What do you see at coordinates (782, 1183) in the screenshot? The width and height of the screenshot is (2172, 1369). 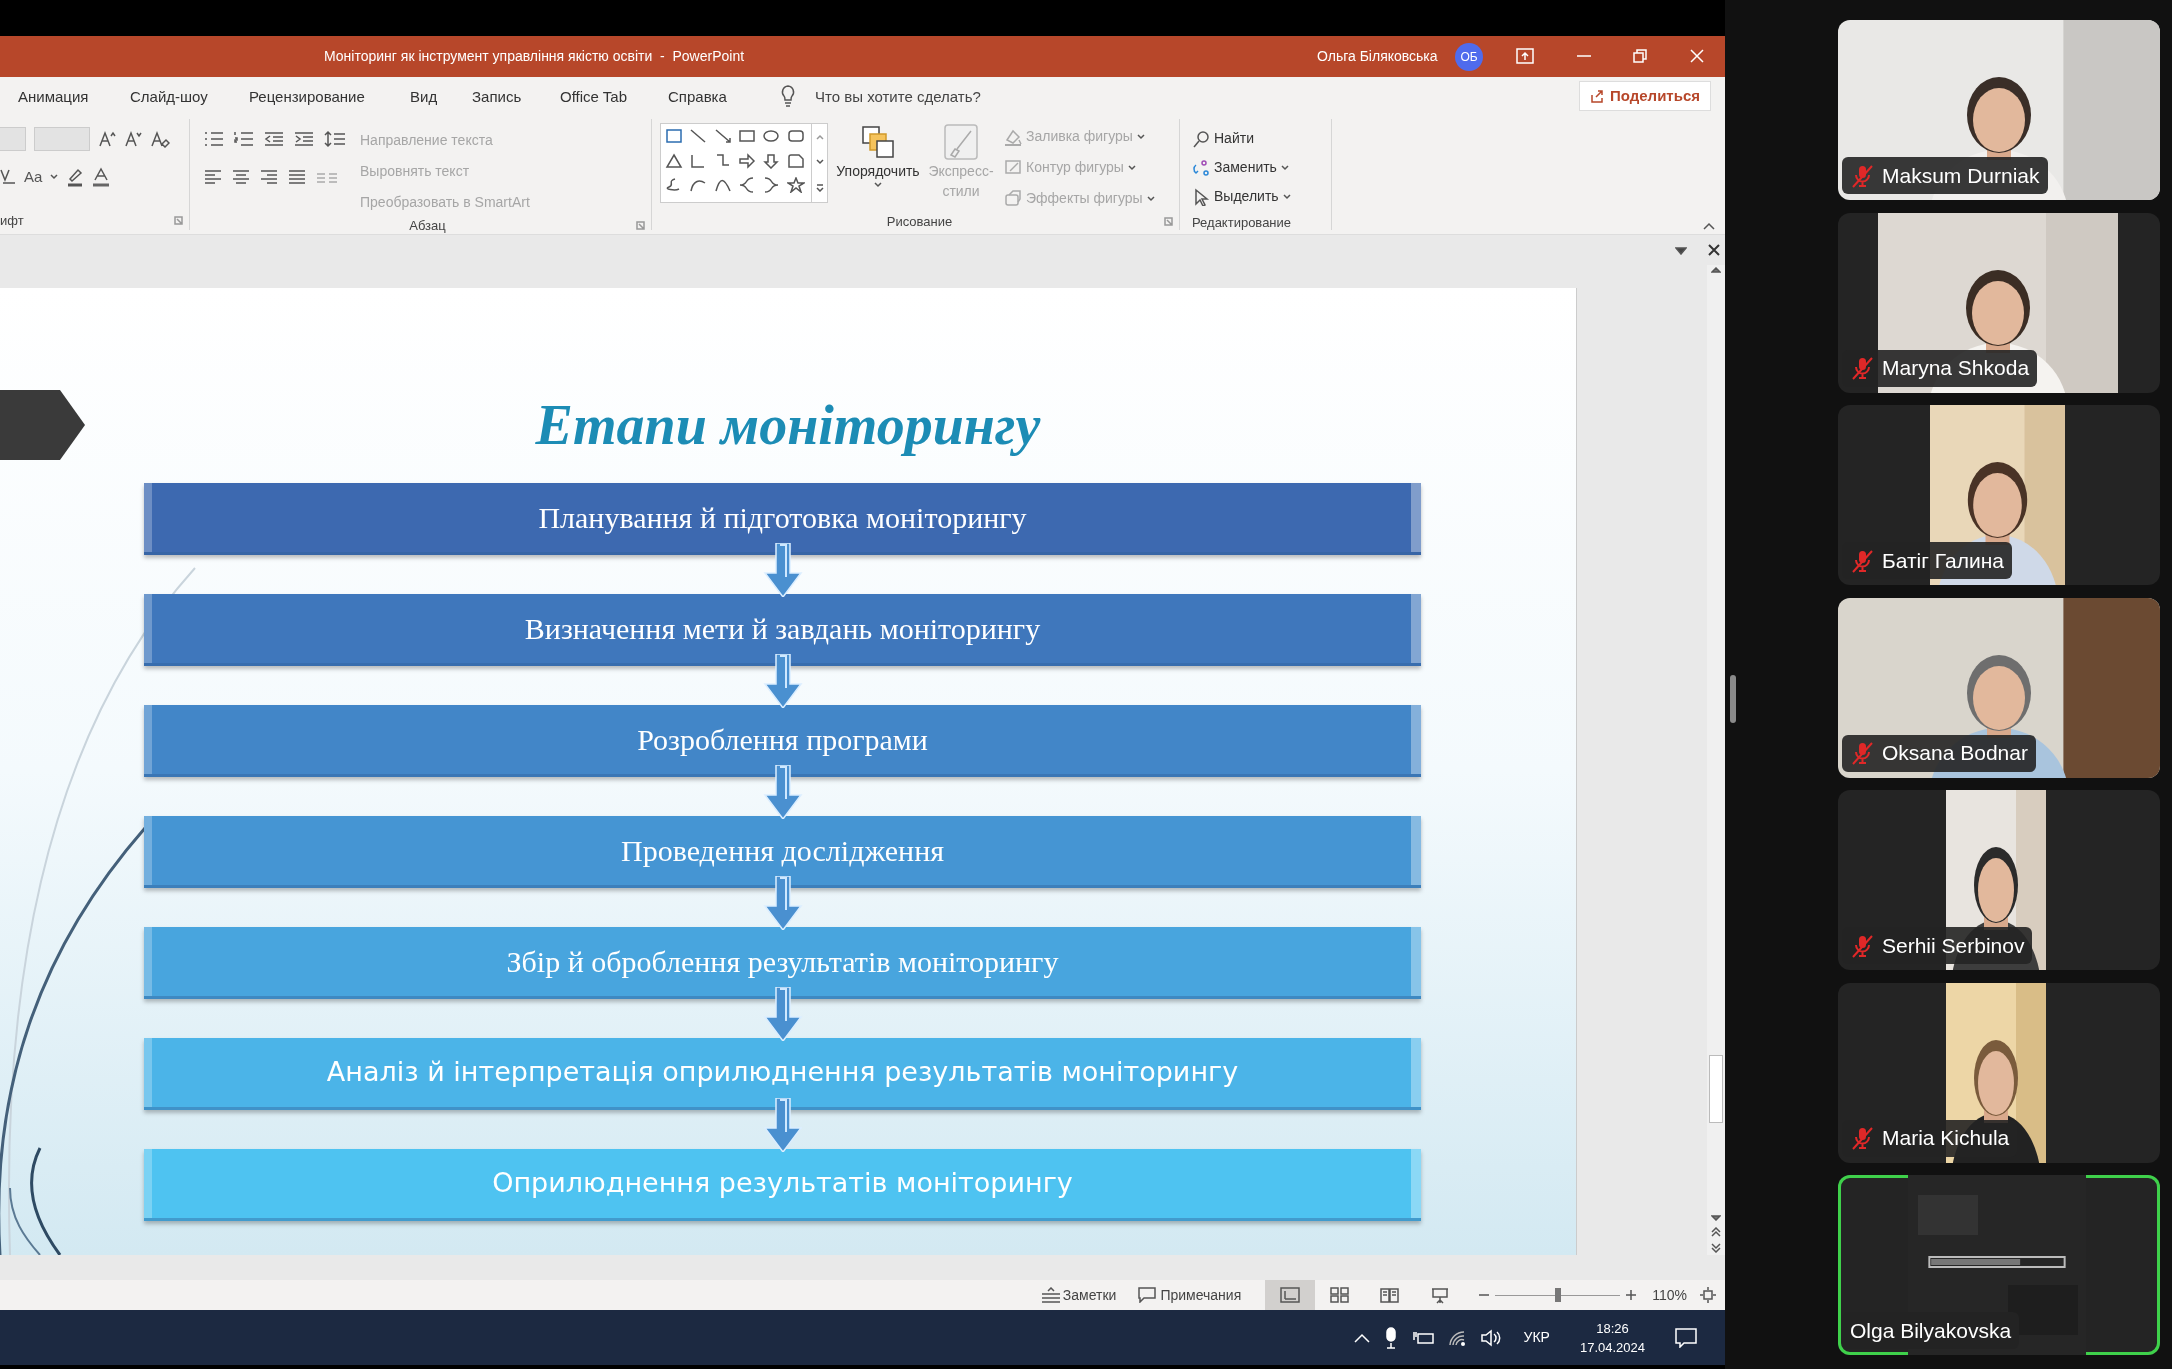 I see `step-label: Оприлюднення результатів моніторингу` at bounding box center [782, 1183].